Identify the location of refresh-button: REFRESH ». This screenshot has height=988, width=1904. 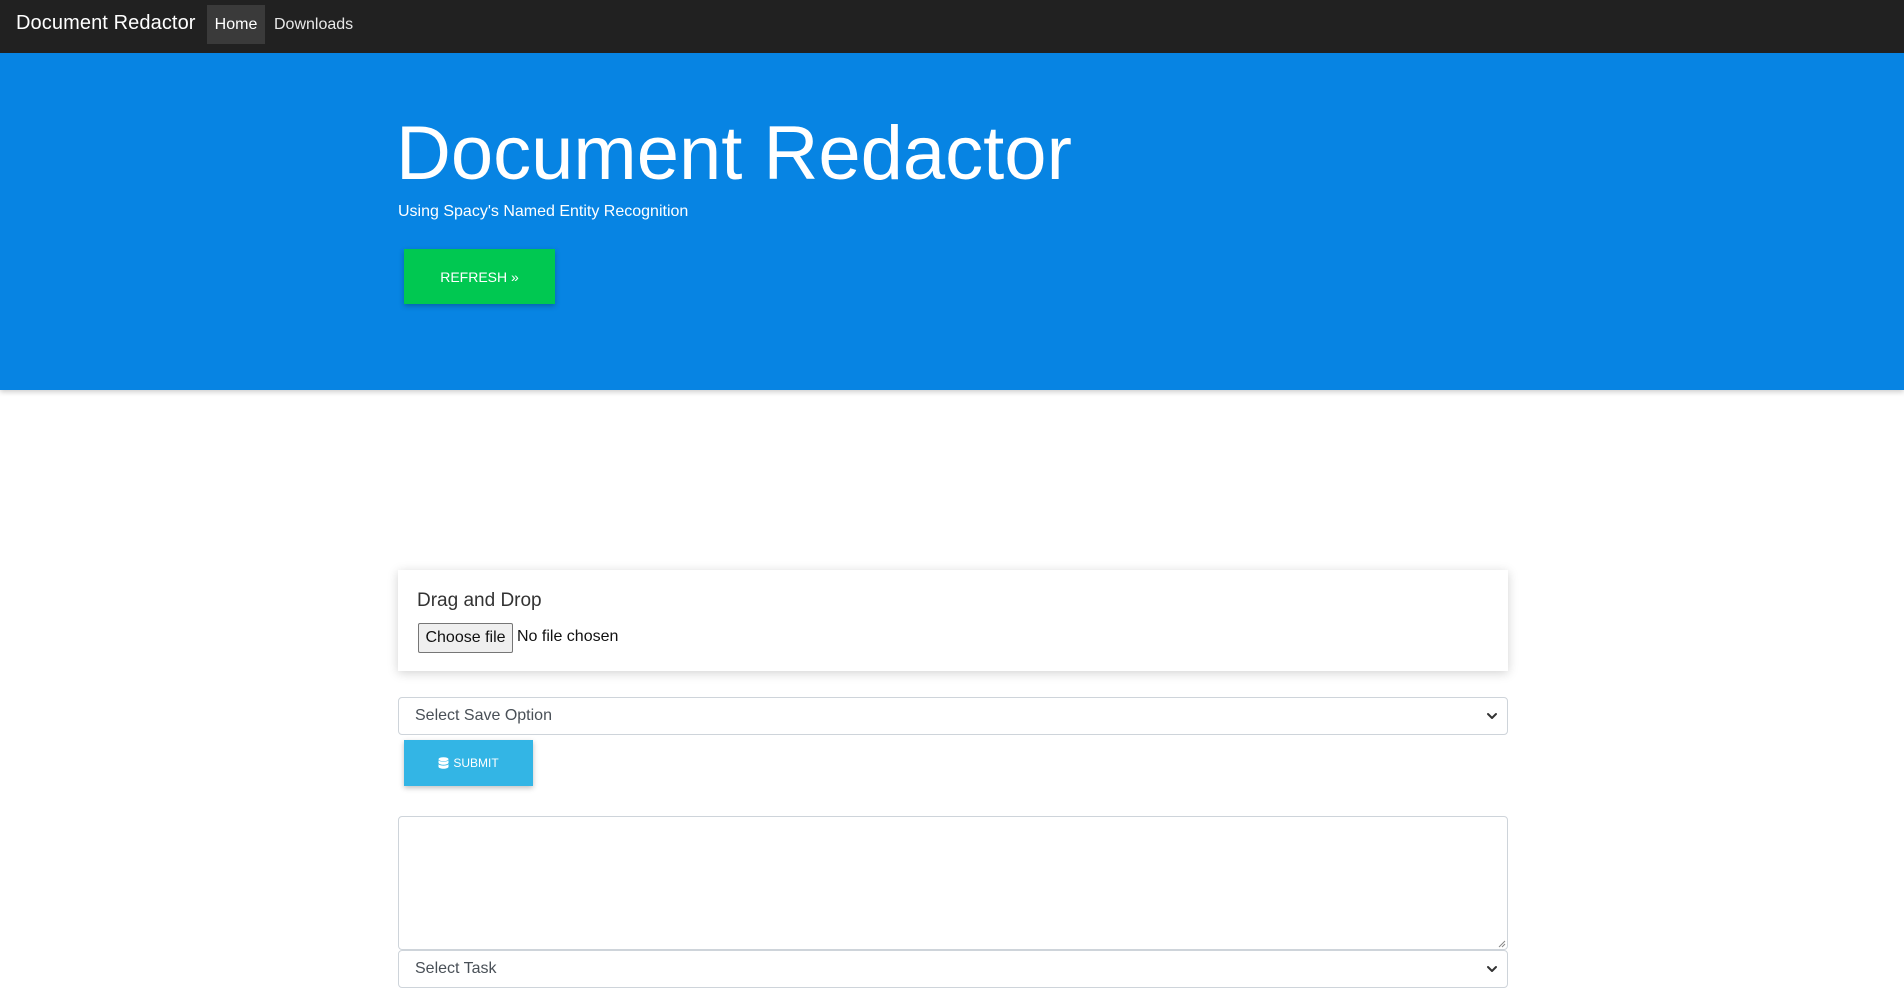
(479, 276).